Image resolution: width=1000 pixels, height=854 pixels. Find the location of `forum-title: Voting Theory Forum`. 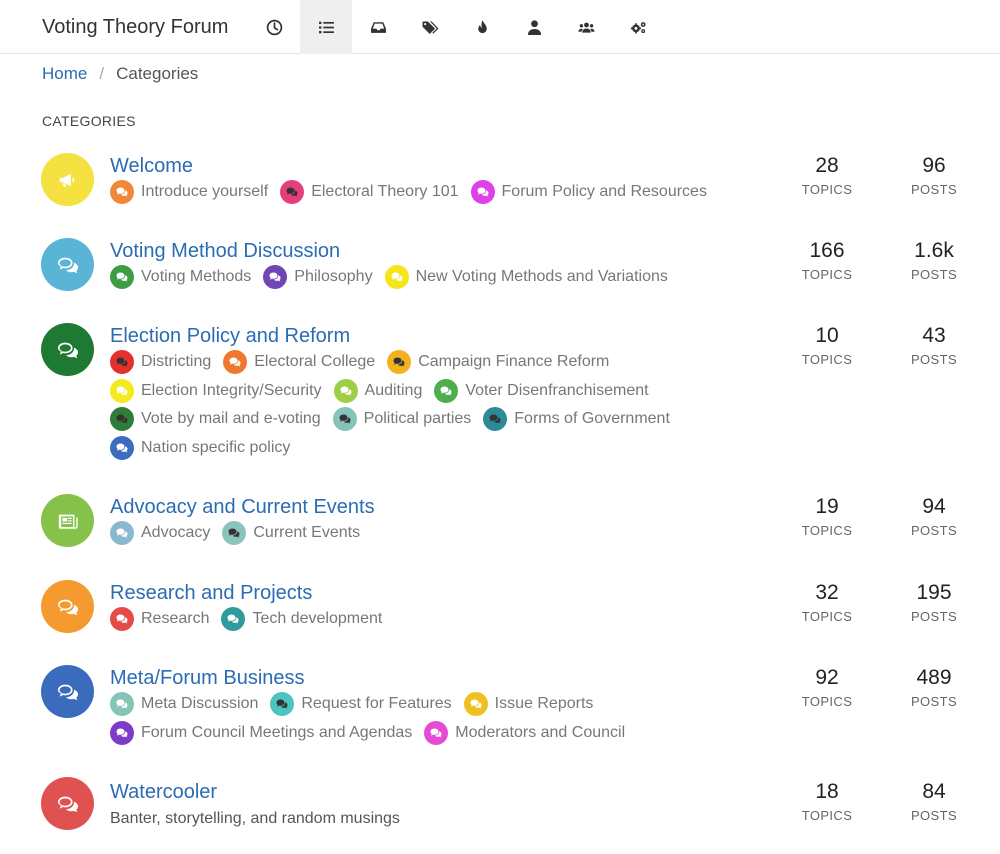

forum-title: Voting Theory Forum is located at coordinates (135, 27).